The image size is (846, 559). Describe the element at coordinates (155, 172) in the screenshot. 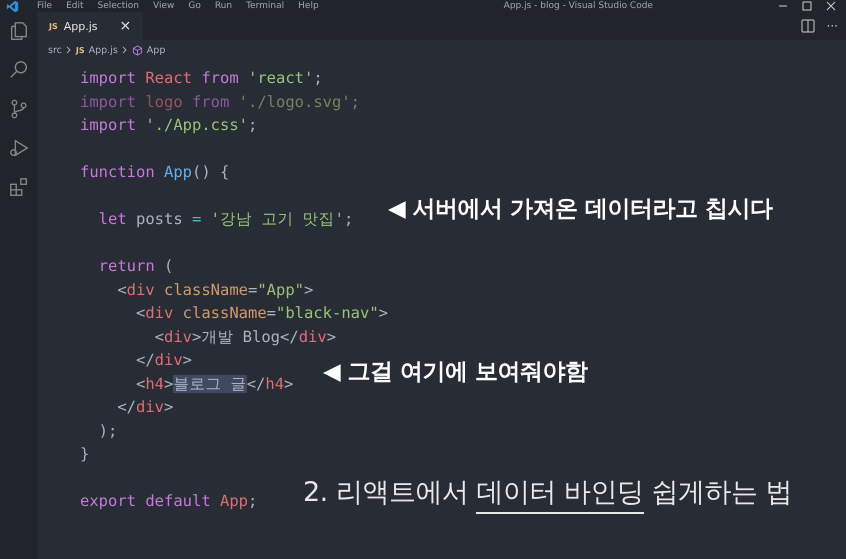

I see `code-line: function App() {` at that location.